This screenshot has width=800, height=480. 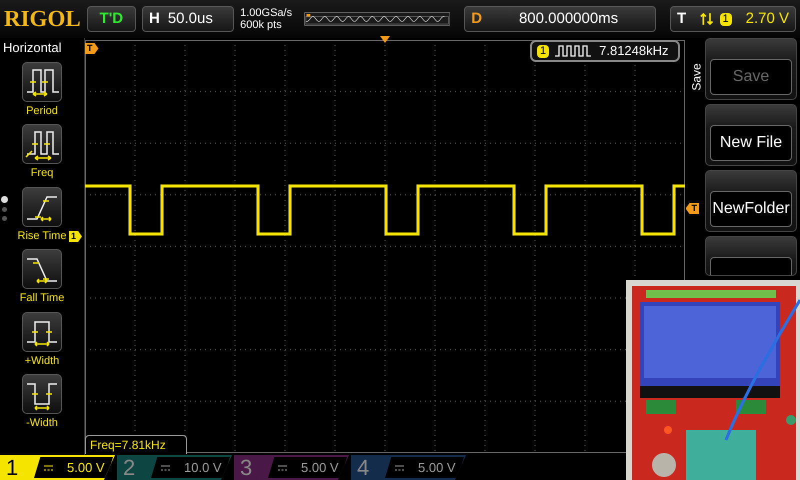 I want to click on frequency-readout: Freq=7.81kHz, so click(x=136, y=444).